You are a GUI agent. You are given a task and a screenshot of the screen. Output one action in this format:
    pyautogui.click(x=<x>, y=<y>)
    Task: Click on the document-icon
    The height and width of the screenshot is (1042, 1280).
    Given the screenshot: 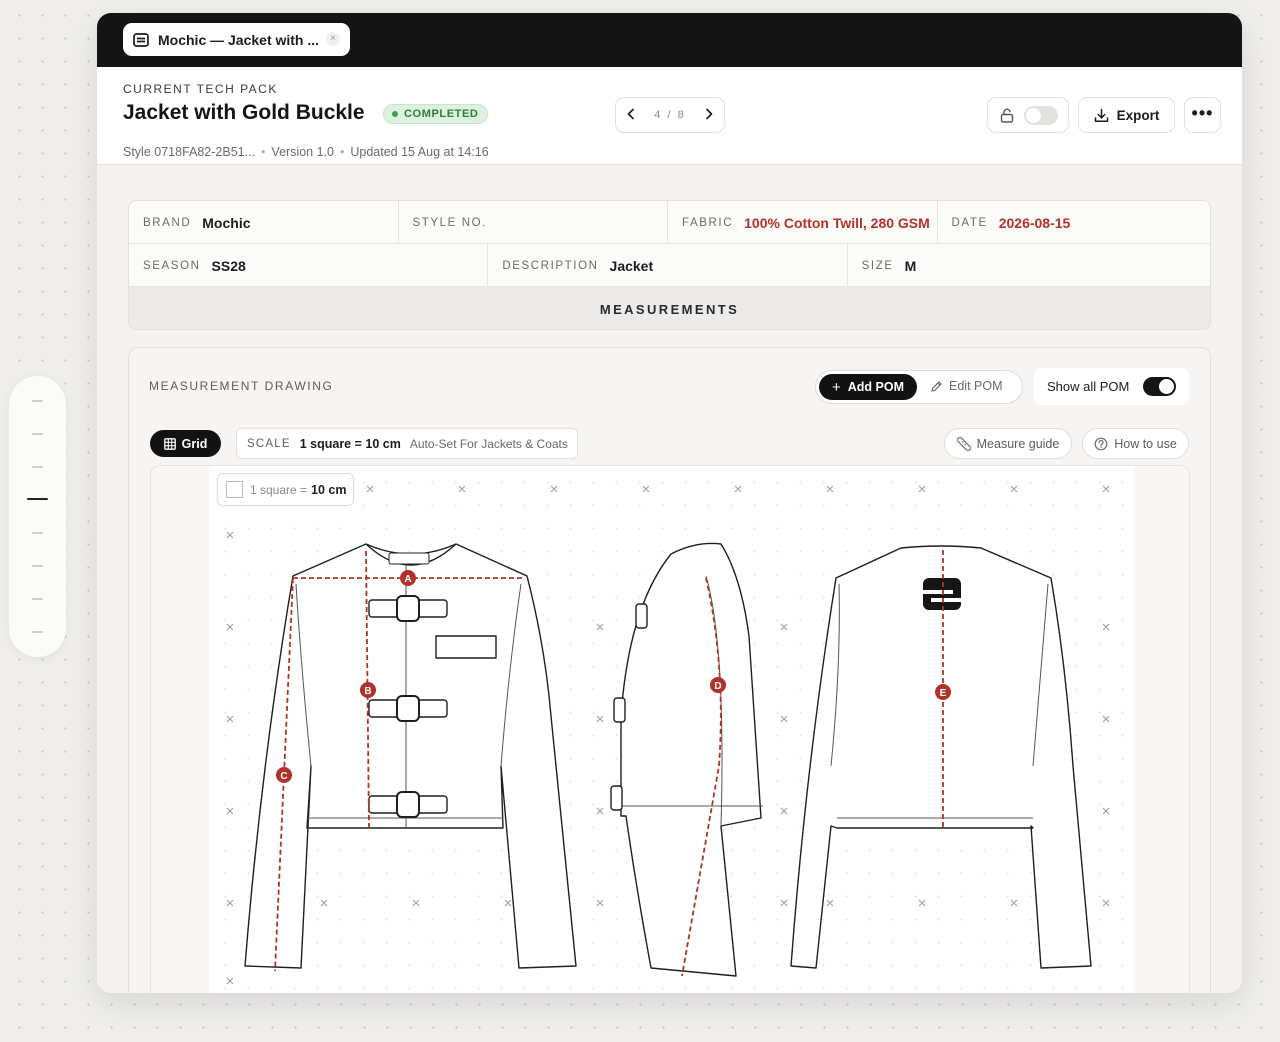 What is the action you would take?
    pyautogui.click(x=141, y=39)
    